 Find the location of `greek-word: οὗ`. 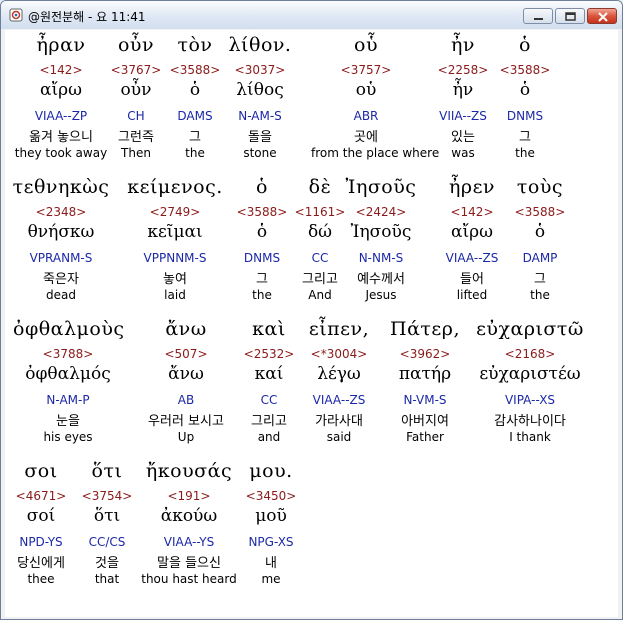

greek-word: οὗ is located at coordinates (366, 45).